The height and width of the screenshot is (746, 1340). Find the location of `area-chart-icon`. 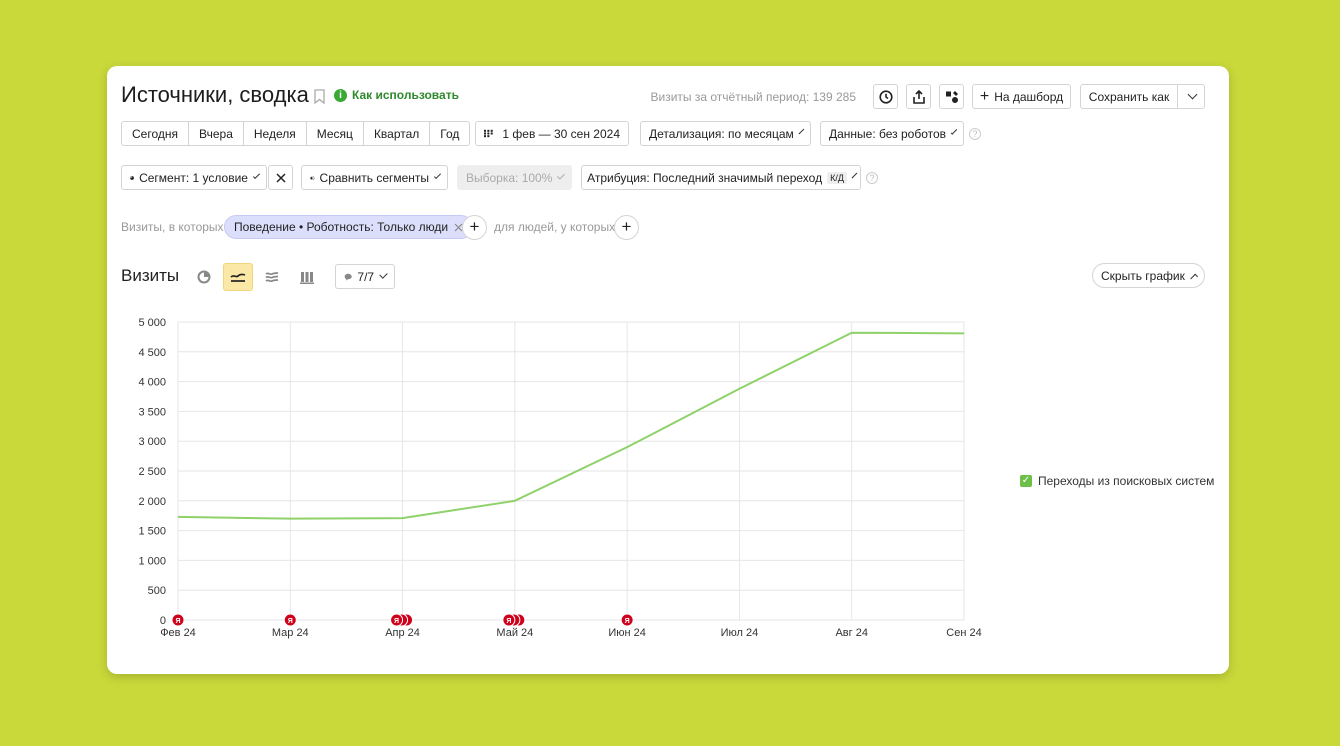

area-chart-icon is located at coordinates (272, 277).